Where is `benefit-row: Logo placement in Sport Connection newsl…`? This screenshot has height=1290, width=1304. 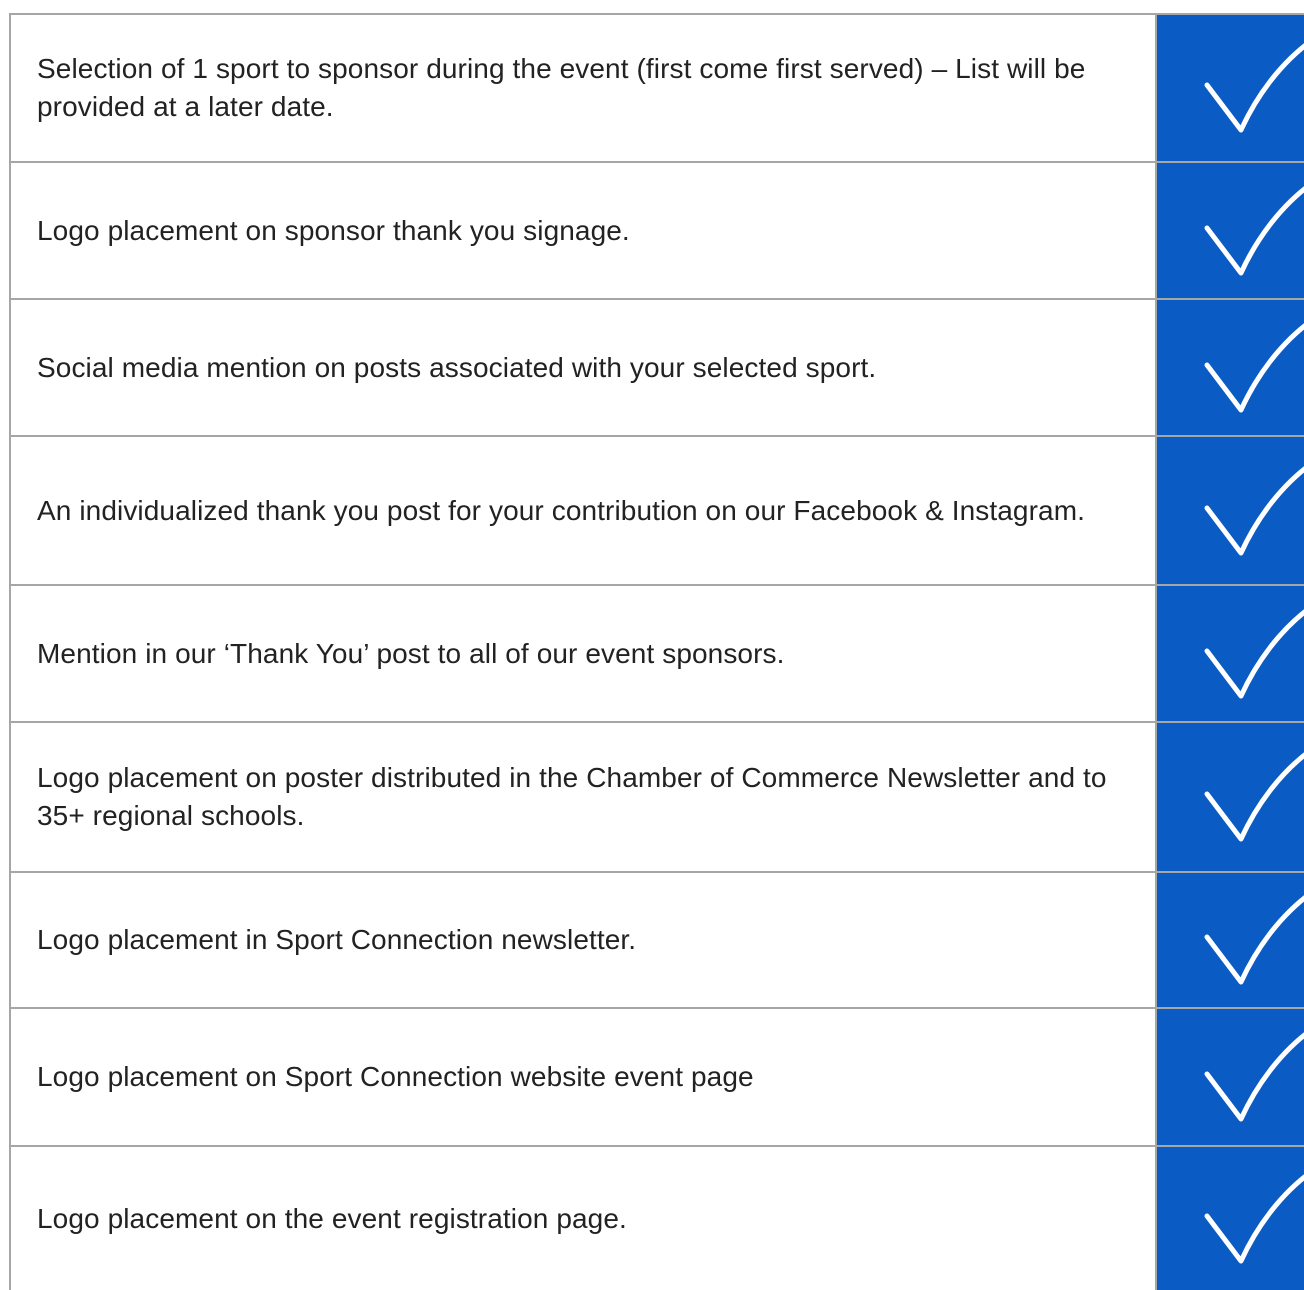
benefit-row: Logo placement in Sport Connection newsl… is located at coordinates (657, 940).